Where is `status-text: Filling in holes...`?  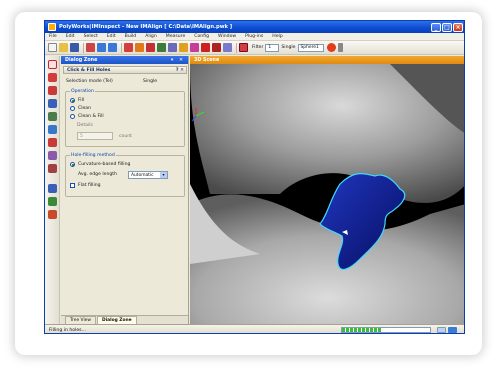 status-text: Filling in holes... is located at coordinates (67, 330).